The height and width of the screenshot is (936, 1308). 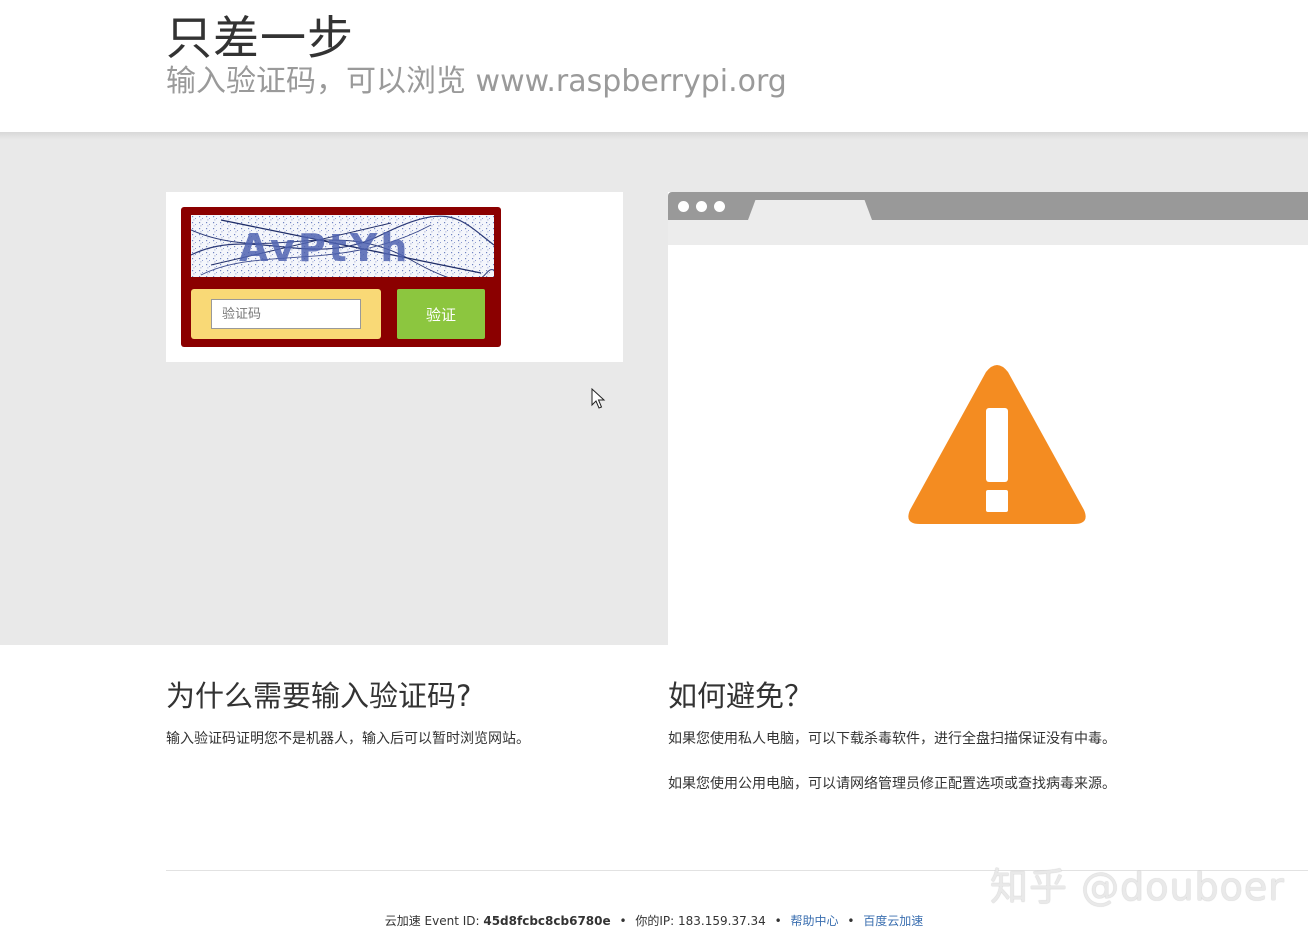 I want to click on browser-toolbar, so click(x=988, y=232).